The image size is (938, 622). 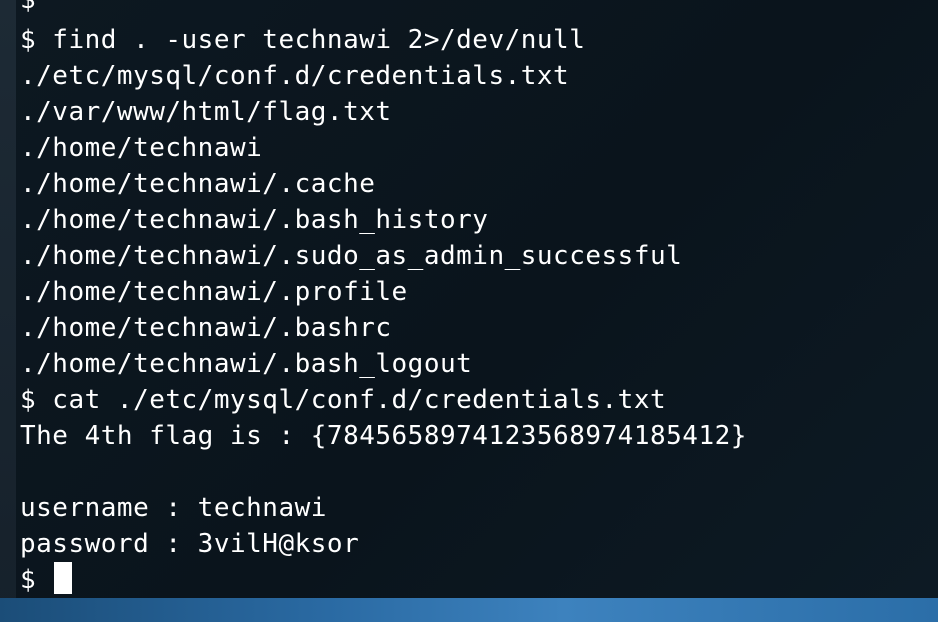 I want to click on terminal-line: ./home/technawi/.bashrc, so click(x=206, y=328).